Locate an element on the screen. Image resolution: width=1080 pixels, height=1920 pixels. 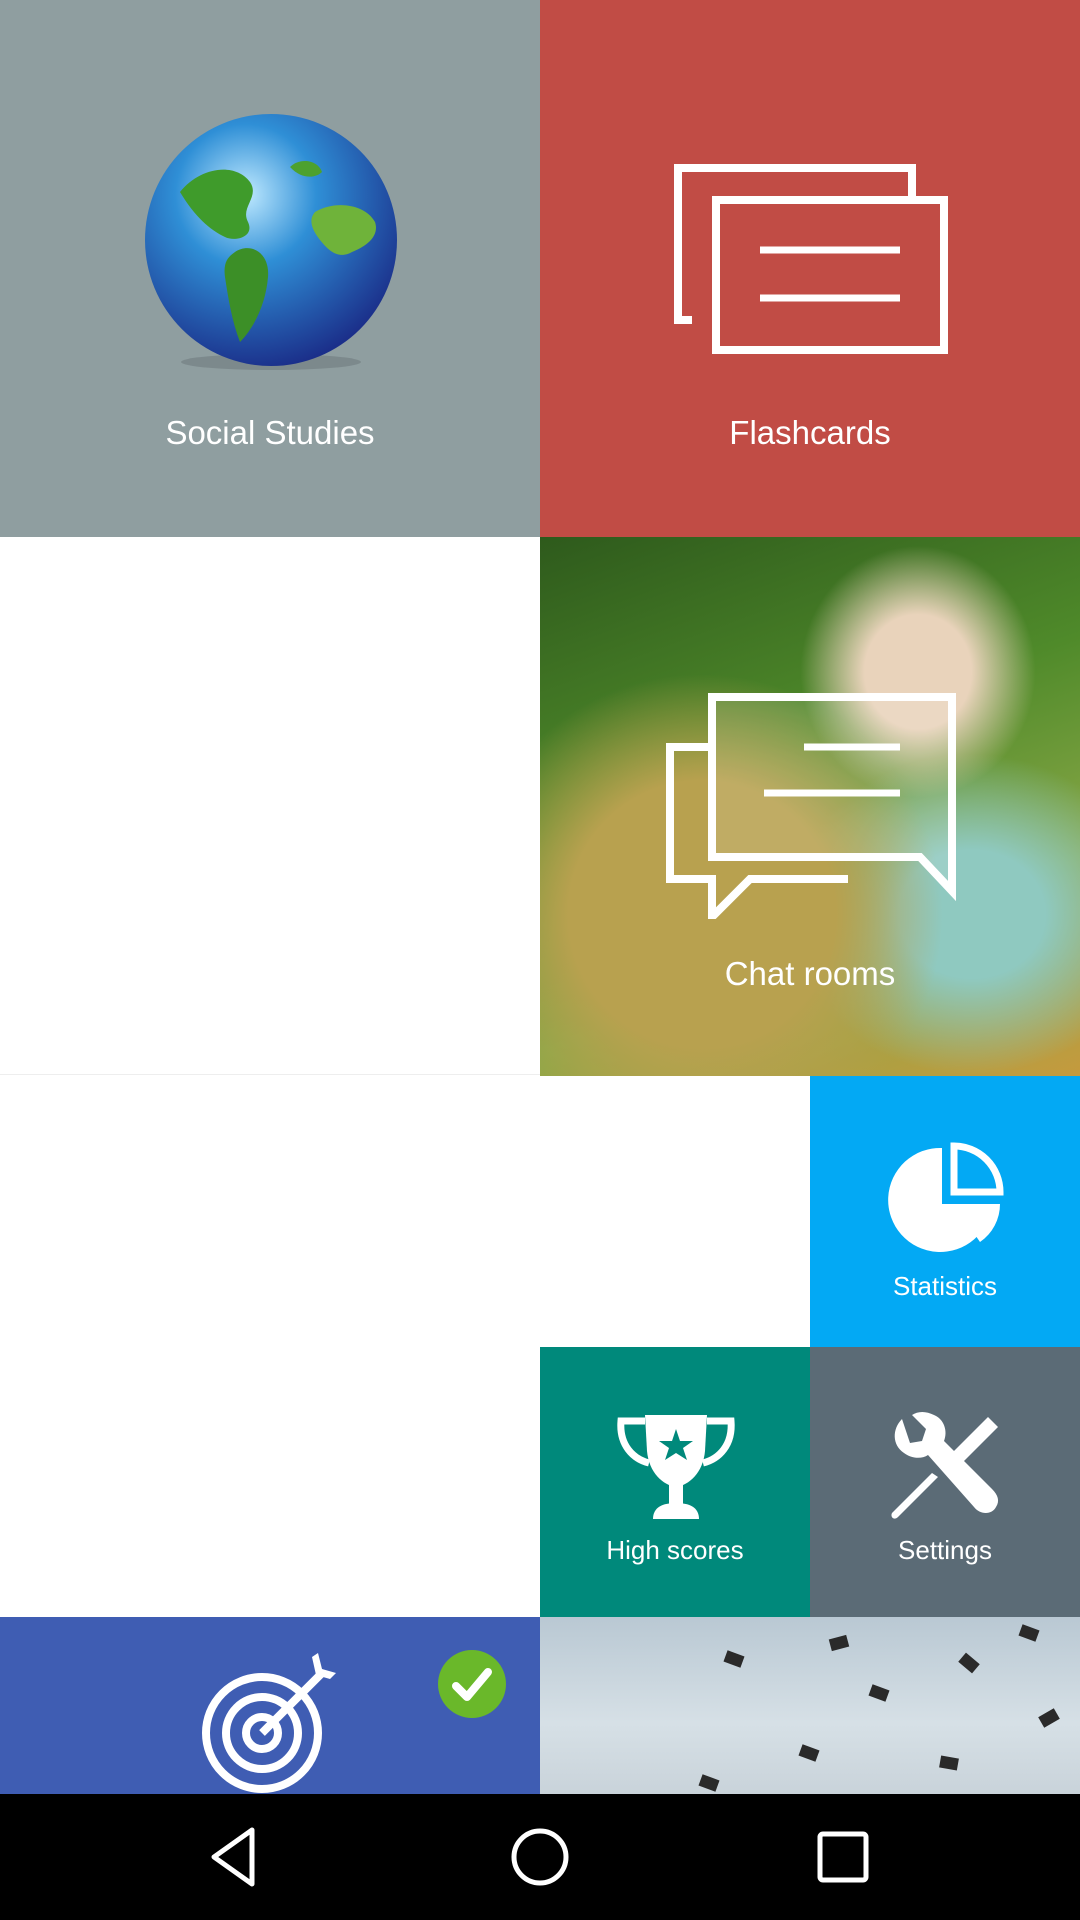
high-scores-label: High scores is located at coordinates (675, 1550).